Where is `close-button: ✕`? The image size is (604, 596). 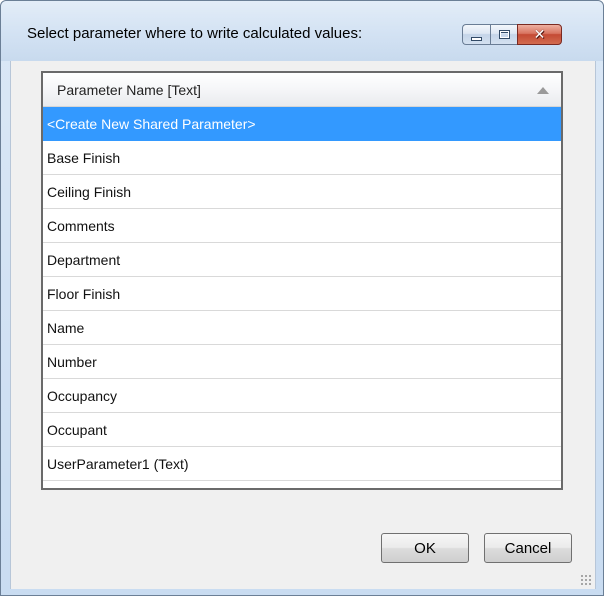
close-button: ✕ is located at coordinates (539, 34).